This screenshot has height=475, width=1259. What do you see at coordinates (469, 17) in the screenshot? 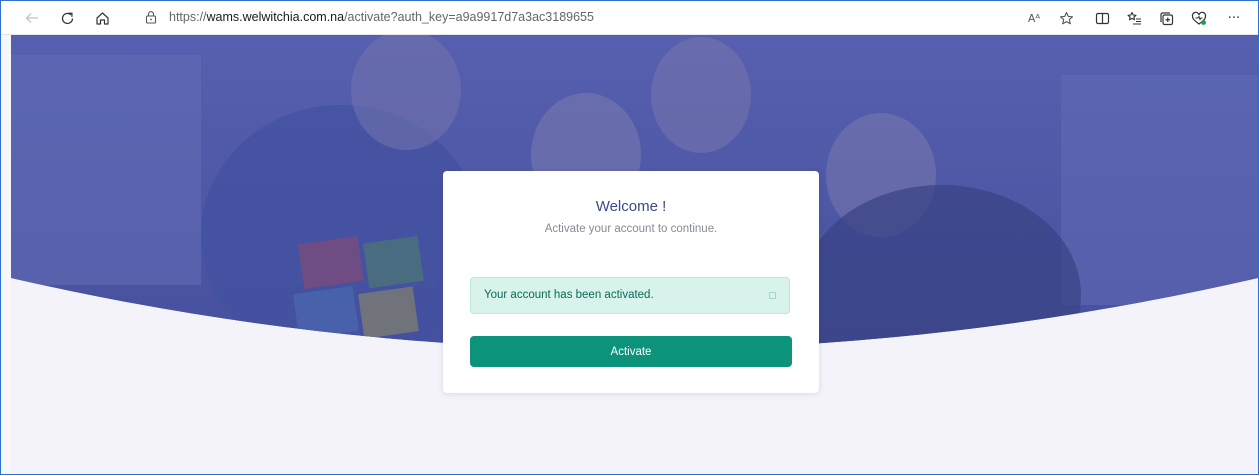
I see `url-path: /activate?auth_key=a9a9917d7a3ac3189655` at bounding box center [469, 17].